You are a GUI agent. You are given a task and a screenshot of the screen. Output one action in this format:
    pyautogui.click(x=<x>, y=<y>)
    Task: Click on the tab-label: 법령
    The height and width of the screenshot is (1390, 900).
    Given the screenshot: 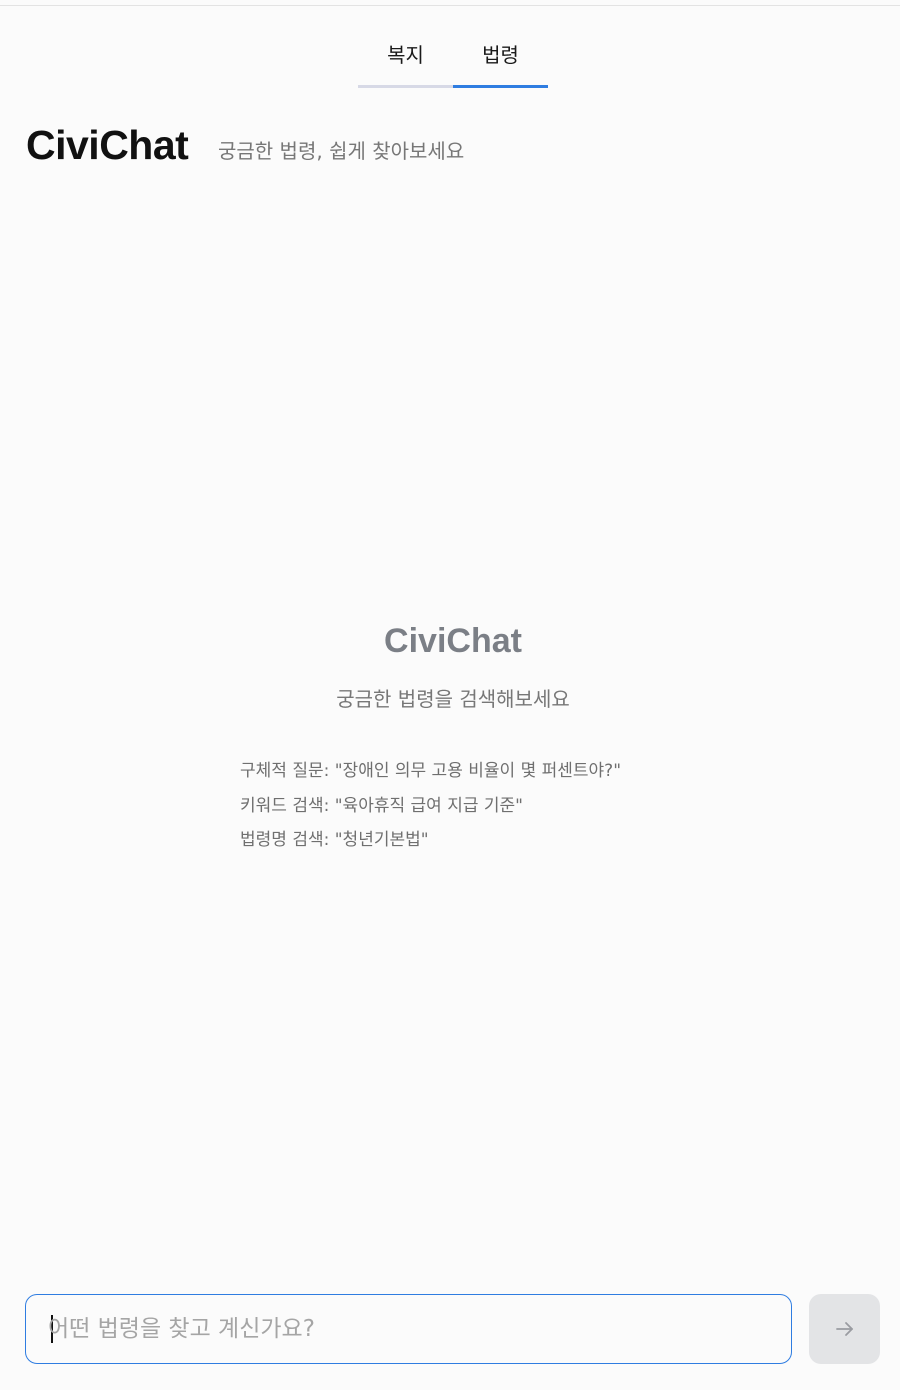 What is the action you would take?
    pyautogui.click(x=500, y=55)
    